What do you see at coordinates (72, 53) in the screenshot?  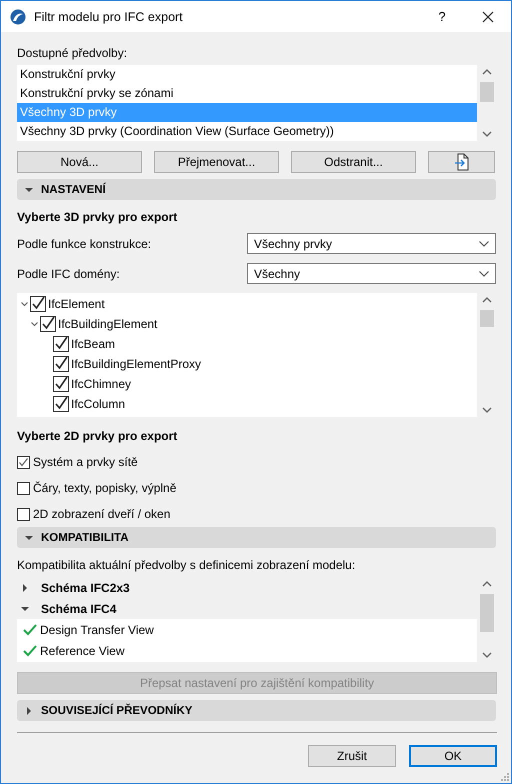 I see `presets-label: Dostupné předvolby:` at bounding box center [72, 53].